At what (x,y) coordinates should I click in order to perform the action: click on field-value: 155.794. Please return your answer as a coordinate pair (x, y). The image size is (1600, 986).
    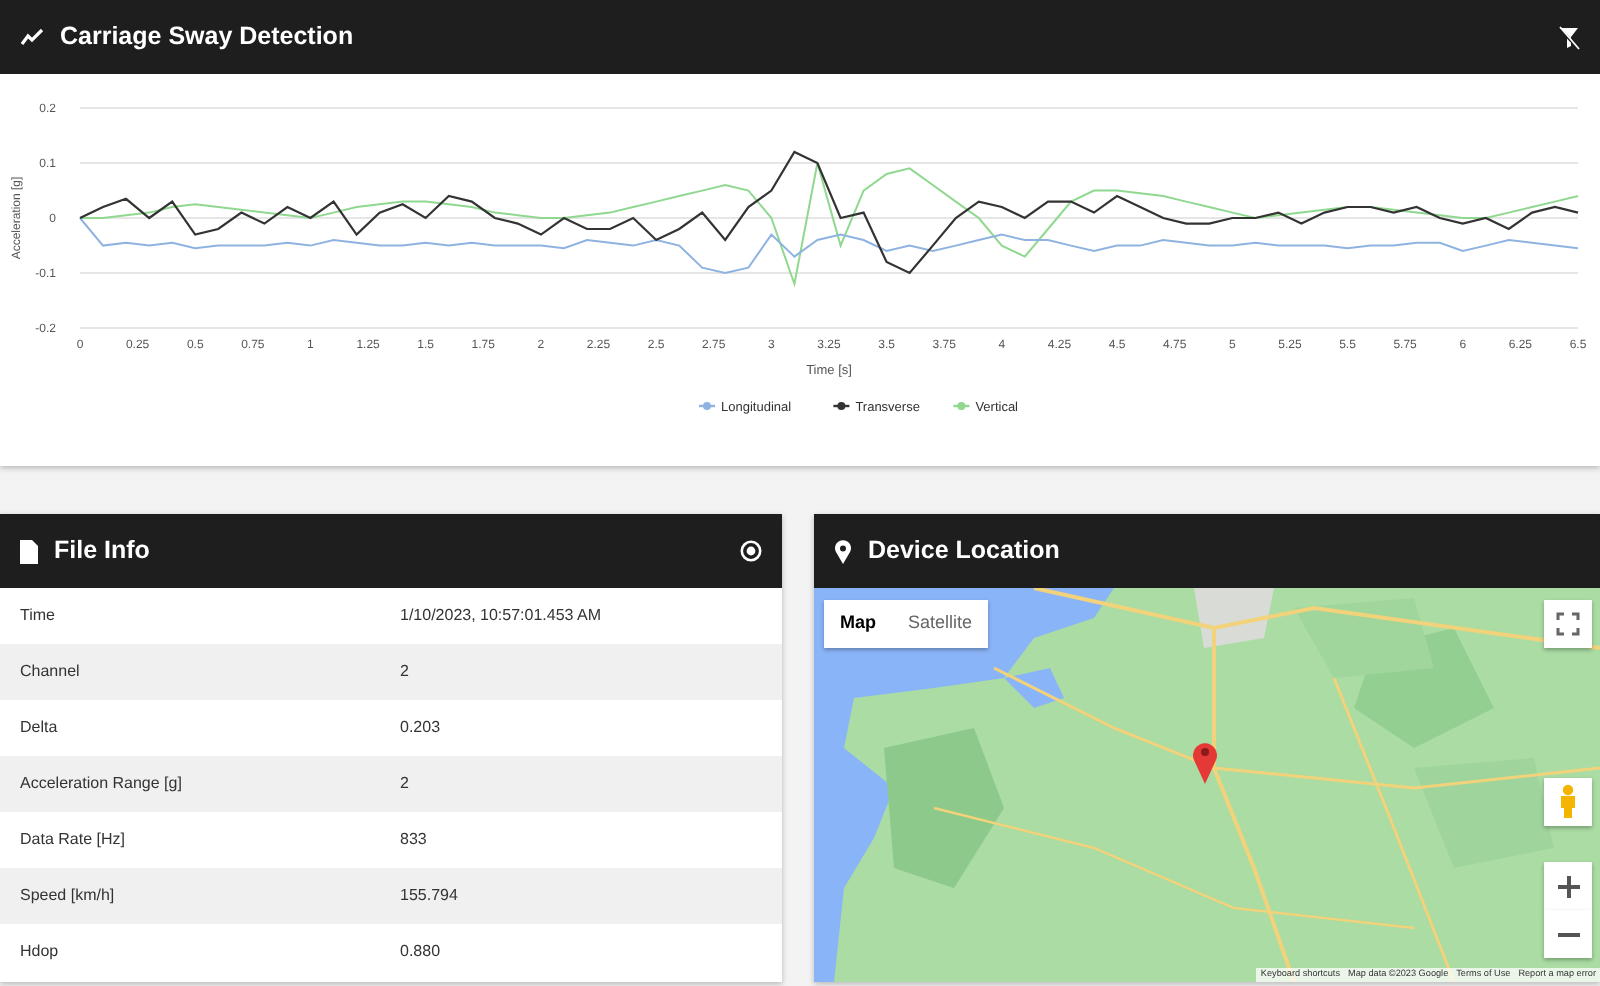
    Looking at the image, I should click on (429, 896).